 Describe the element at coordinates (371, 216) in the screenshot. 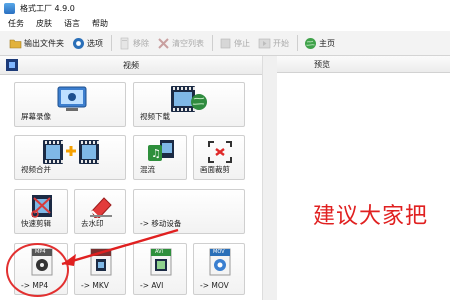

I see `annotation-text: 建议大家把` at that location.